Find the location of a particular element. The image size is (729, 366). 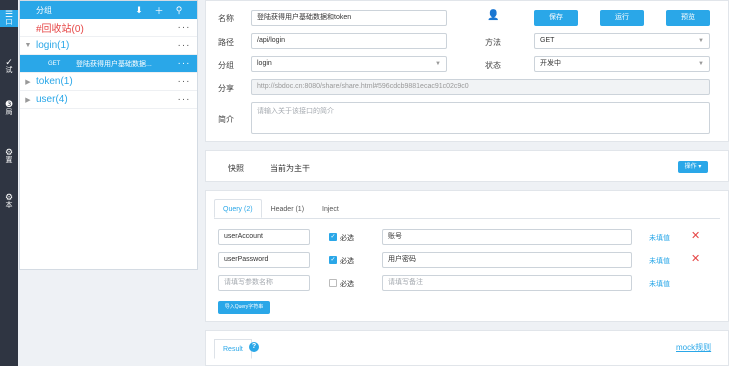

tree-item-user: ▶ user(4) ··· is located at coordinates (108, 100).